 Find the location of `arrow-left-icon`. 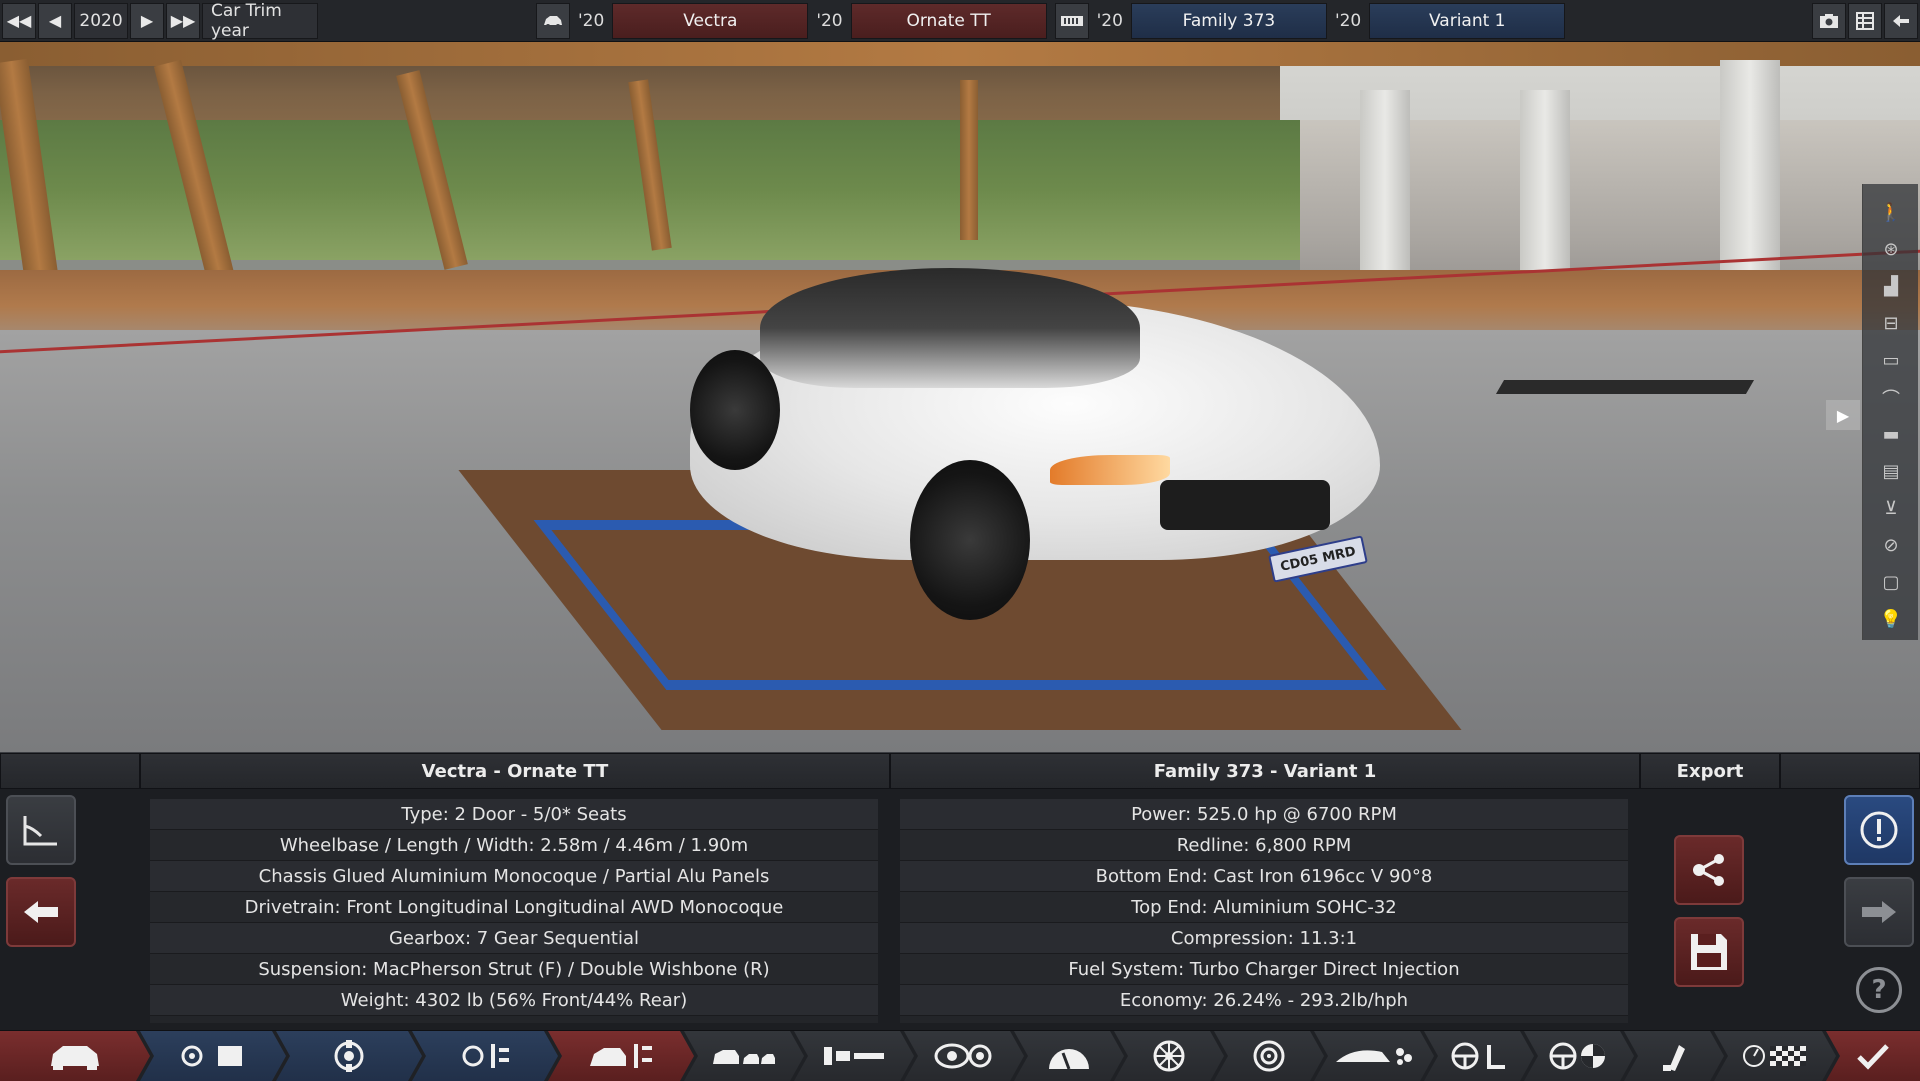

arrow-left-icon is located at coordinates (41, 912).